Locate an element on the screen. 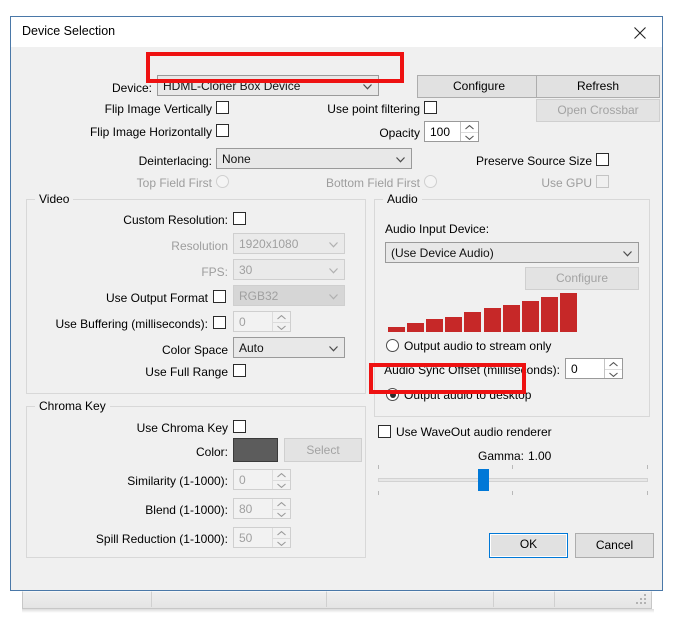 The width and height of the screenshot is (673, 619). chroma-color-label: Color: is located at coordinates (211, 452).